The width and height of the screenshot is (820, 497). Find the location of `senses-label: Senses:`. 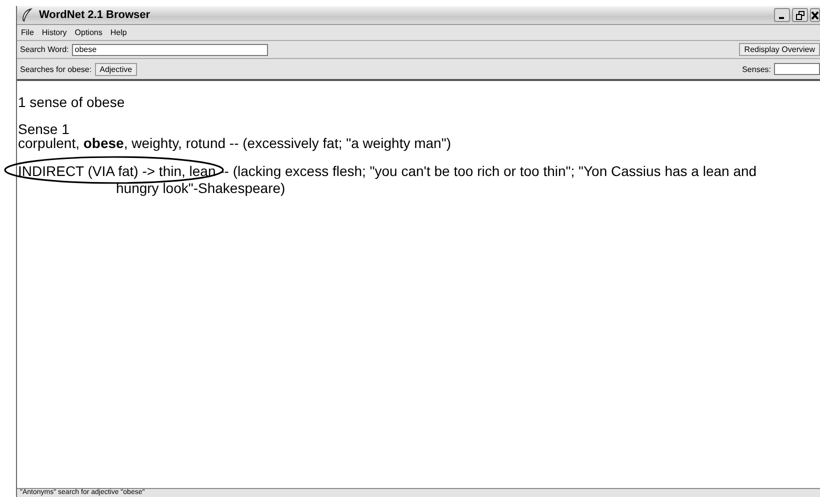

senses-label: Senses: is located at coordinates (756, 69).